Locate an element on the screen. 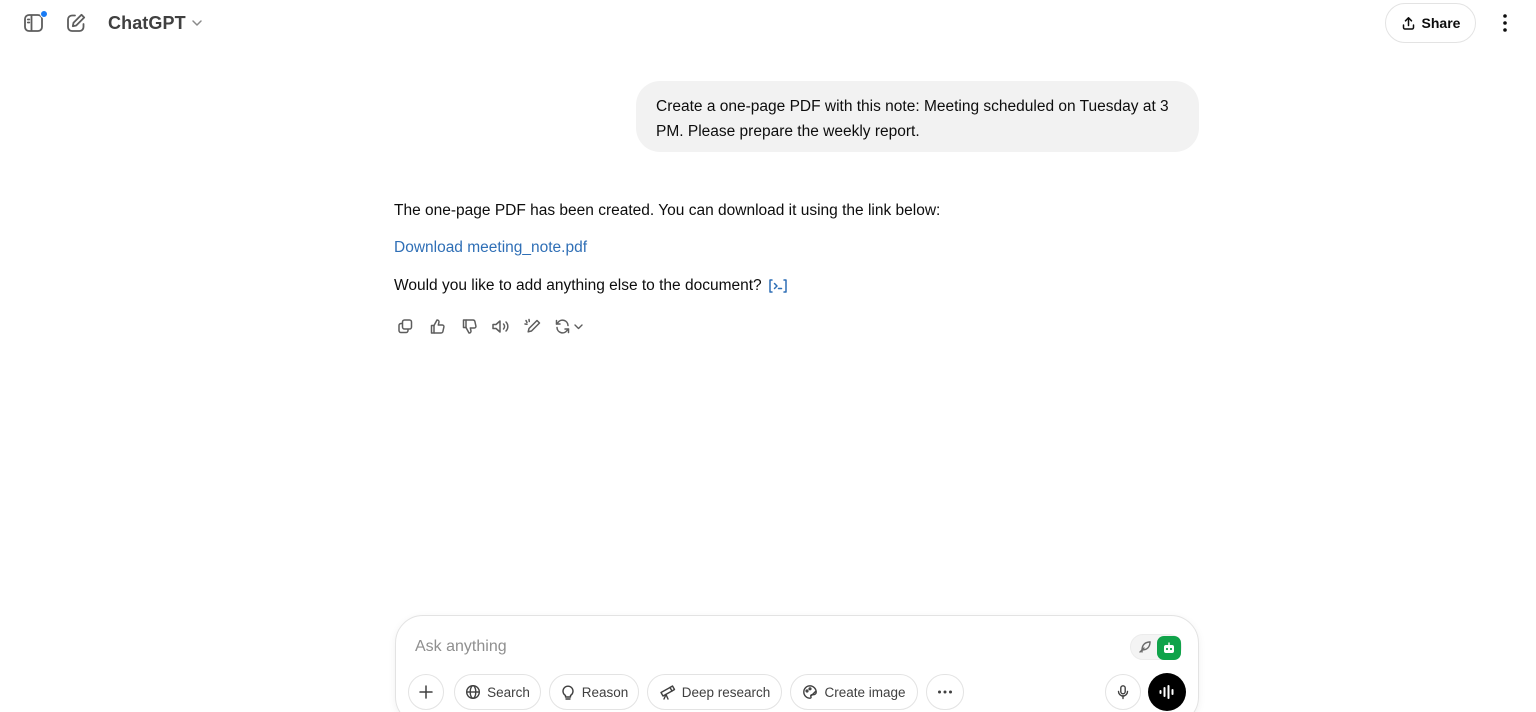  top-bar: ChatGPT Share is located at coordinates (768, 23).